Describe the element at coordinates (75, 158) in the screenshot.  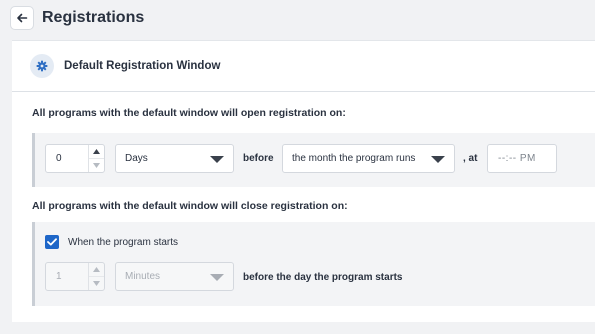
I see `open-quantity-stepper: 0` at that location.